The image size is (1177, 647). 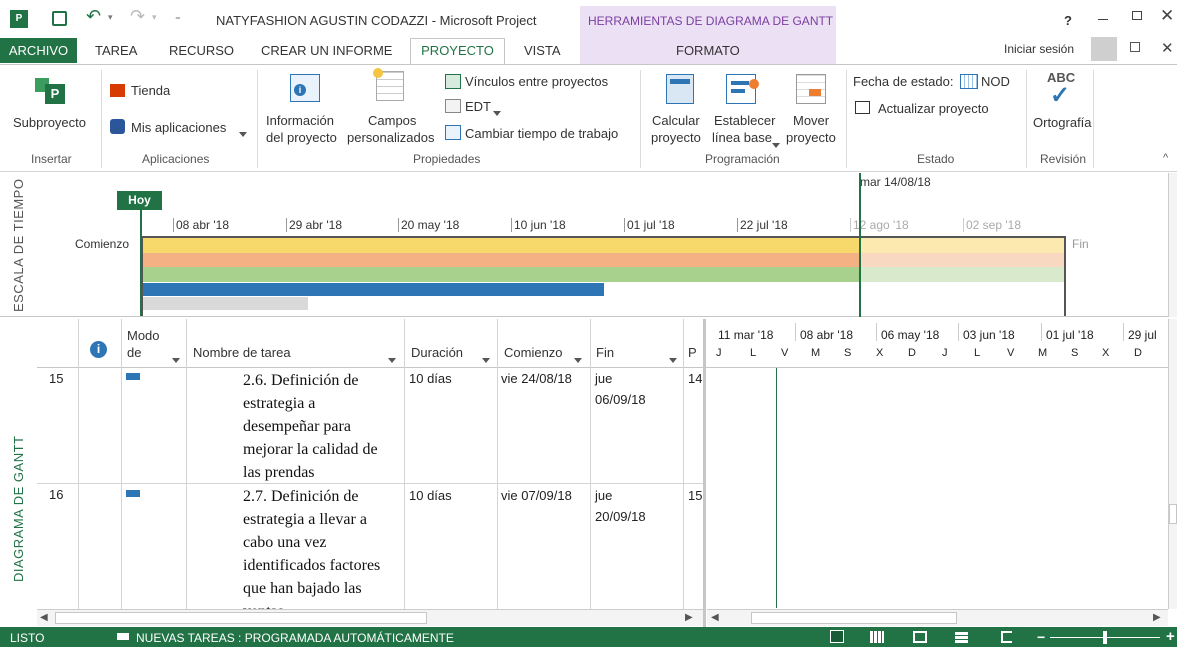 I want to click on save-icon, so click(x=59, y=18).